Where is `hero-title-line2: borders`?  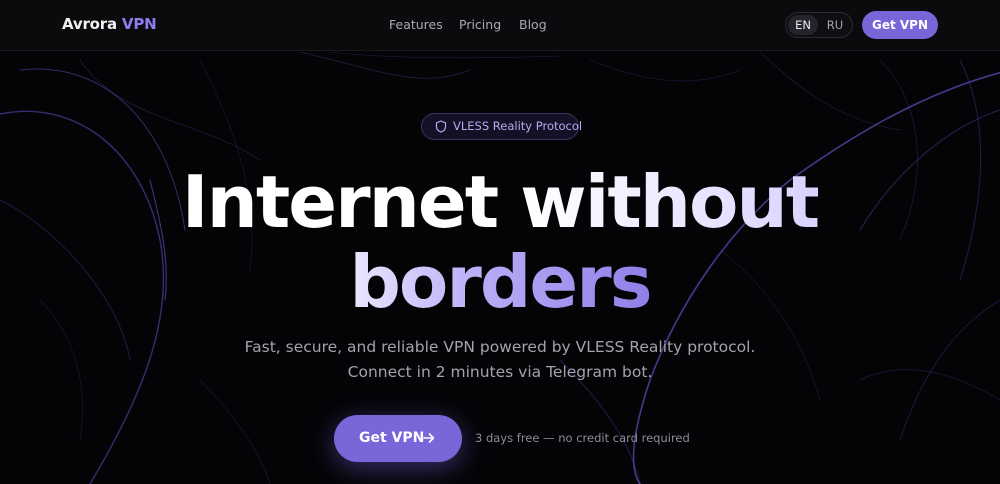 hero-title-line2: borders is located at coordinates (500, 282).